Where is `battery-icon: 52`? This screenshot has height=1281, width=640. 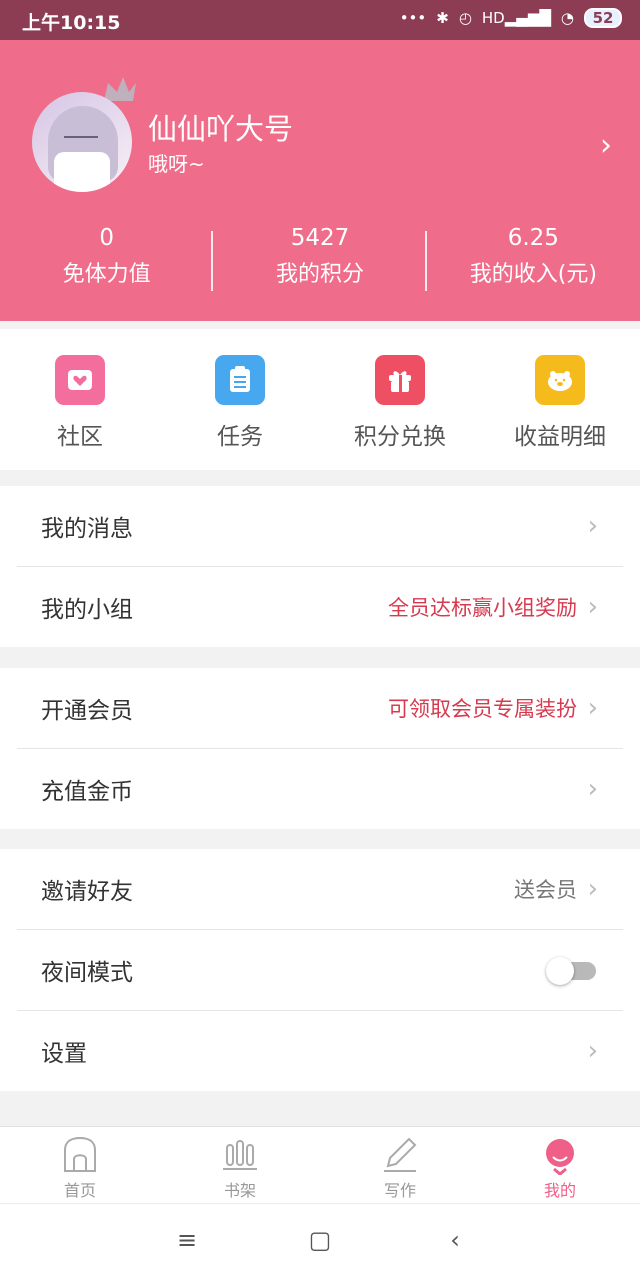 battery-icon: 52 is located at coordinates (603, 18).